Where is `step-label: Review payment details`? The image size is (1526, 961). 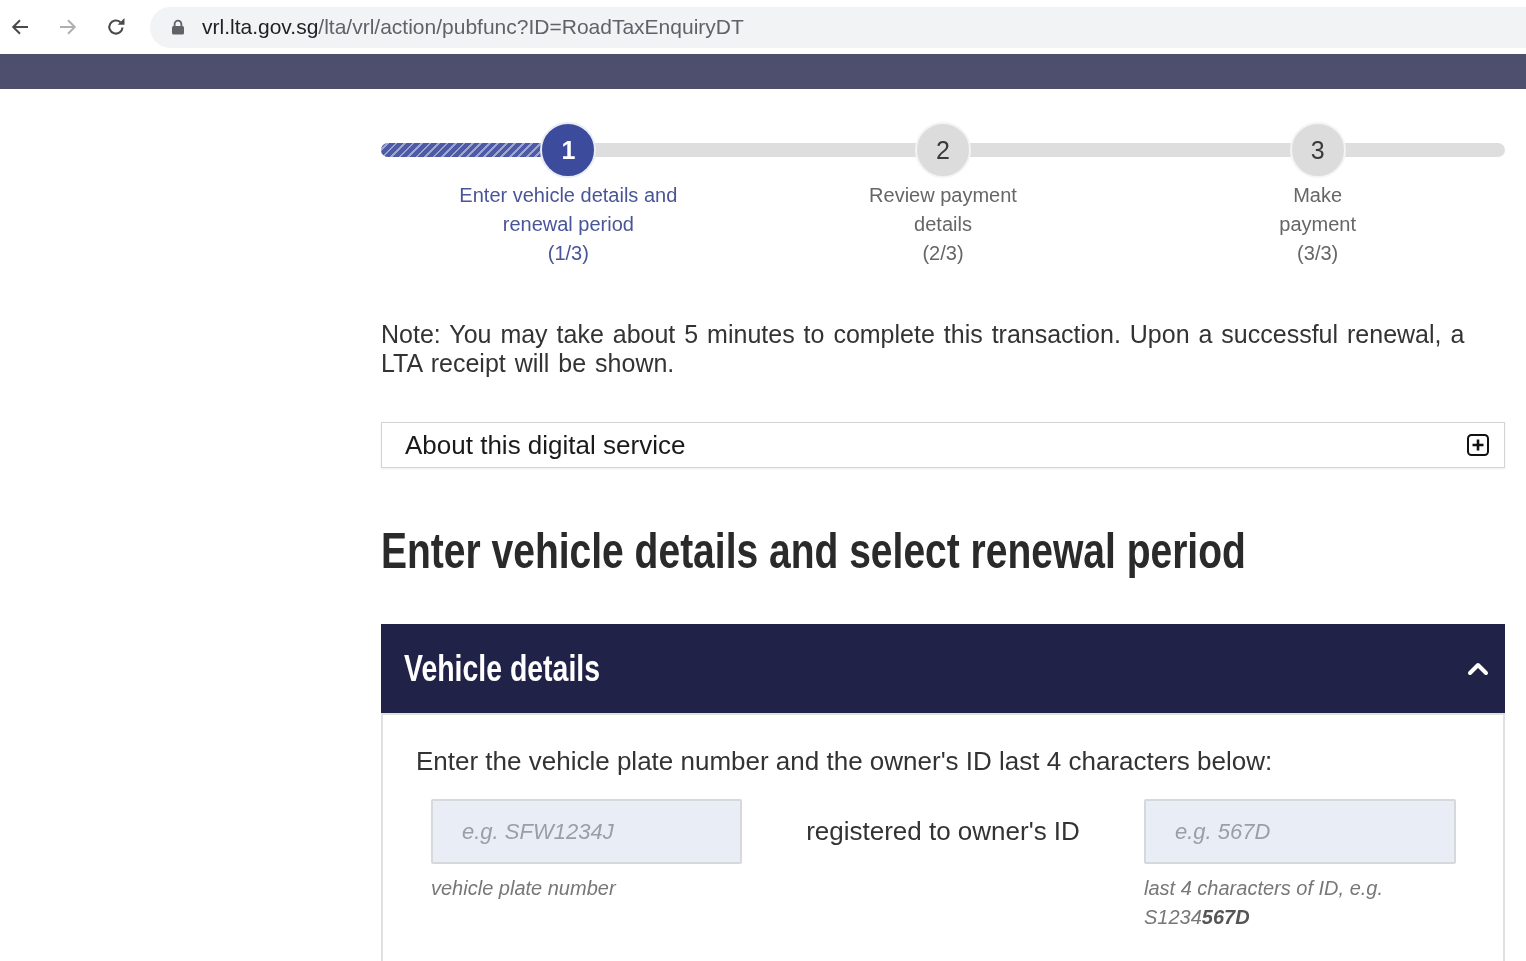 step-label: Review payment details is located at coordinates (943, 210).